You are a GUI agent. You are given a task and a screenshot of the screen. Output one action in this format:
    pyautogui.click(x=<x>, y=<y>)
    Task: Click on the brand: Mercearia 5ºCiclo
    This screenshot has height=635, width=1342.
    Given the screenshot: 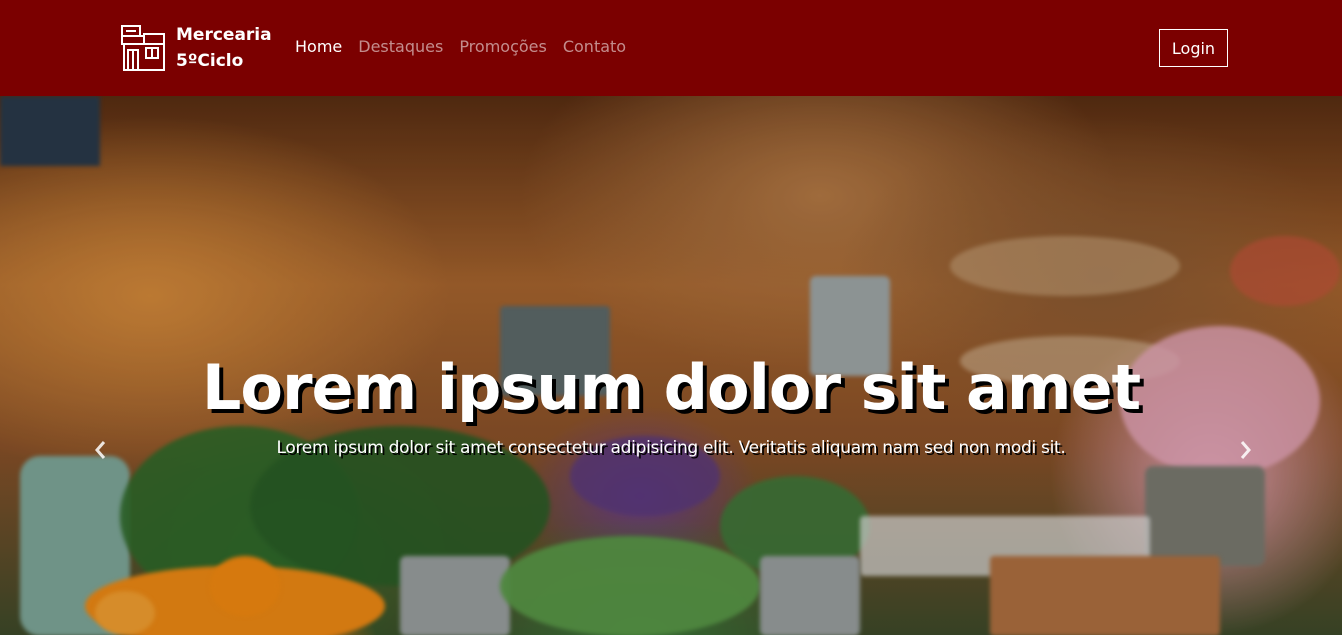 What is the action you would take?
    pyautogui.click(x=196, y=48)
    